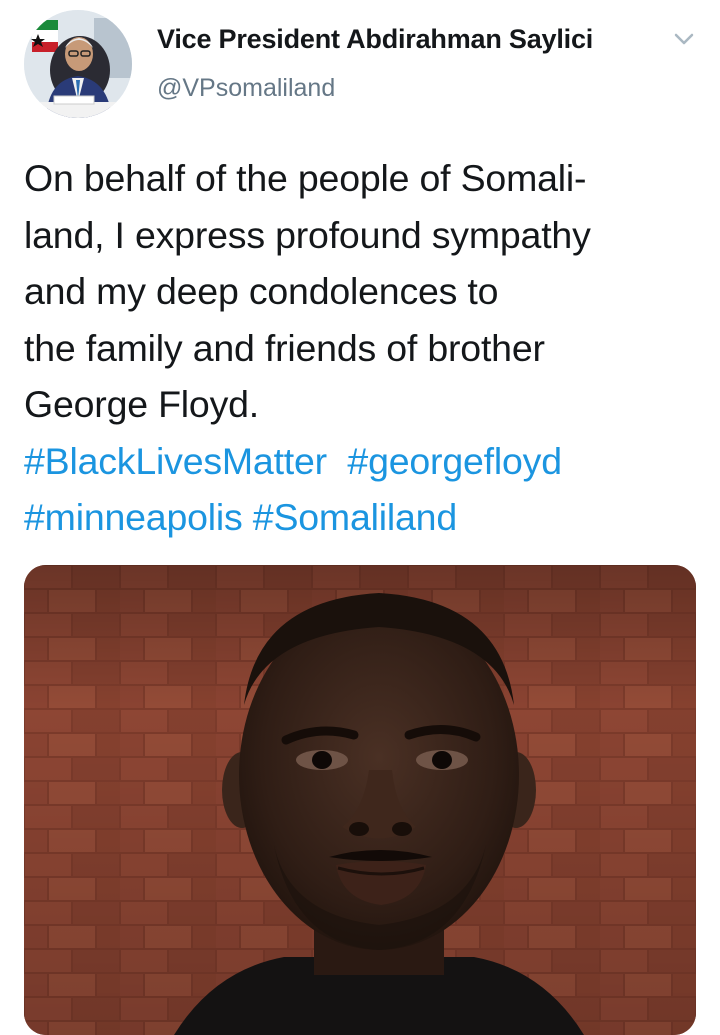  What do you see at coordinates (133, 517) in the screenshot?
I see `hashtag-link: #minneapolis` at bounding box center [133, 517].